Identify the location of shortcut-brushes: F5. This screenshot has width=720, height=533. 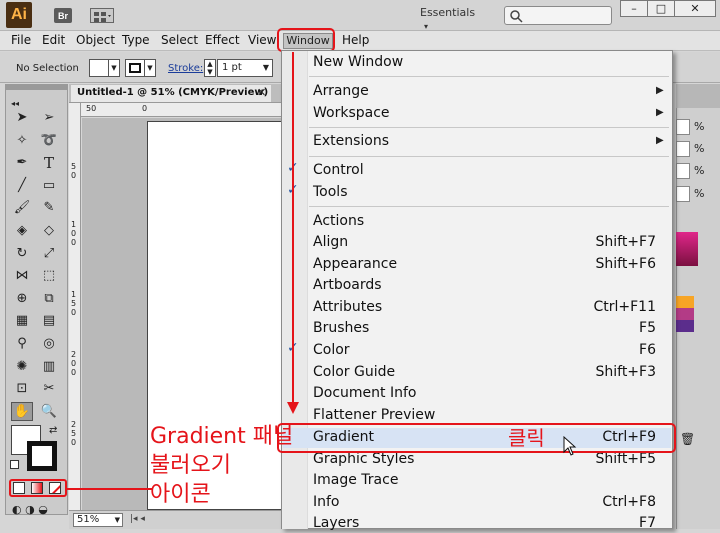
(647, 328).